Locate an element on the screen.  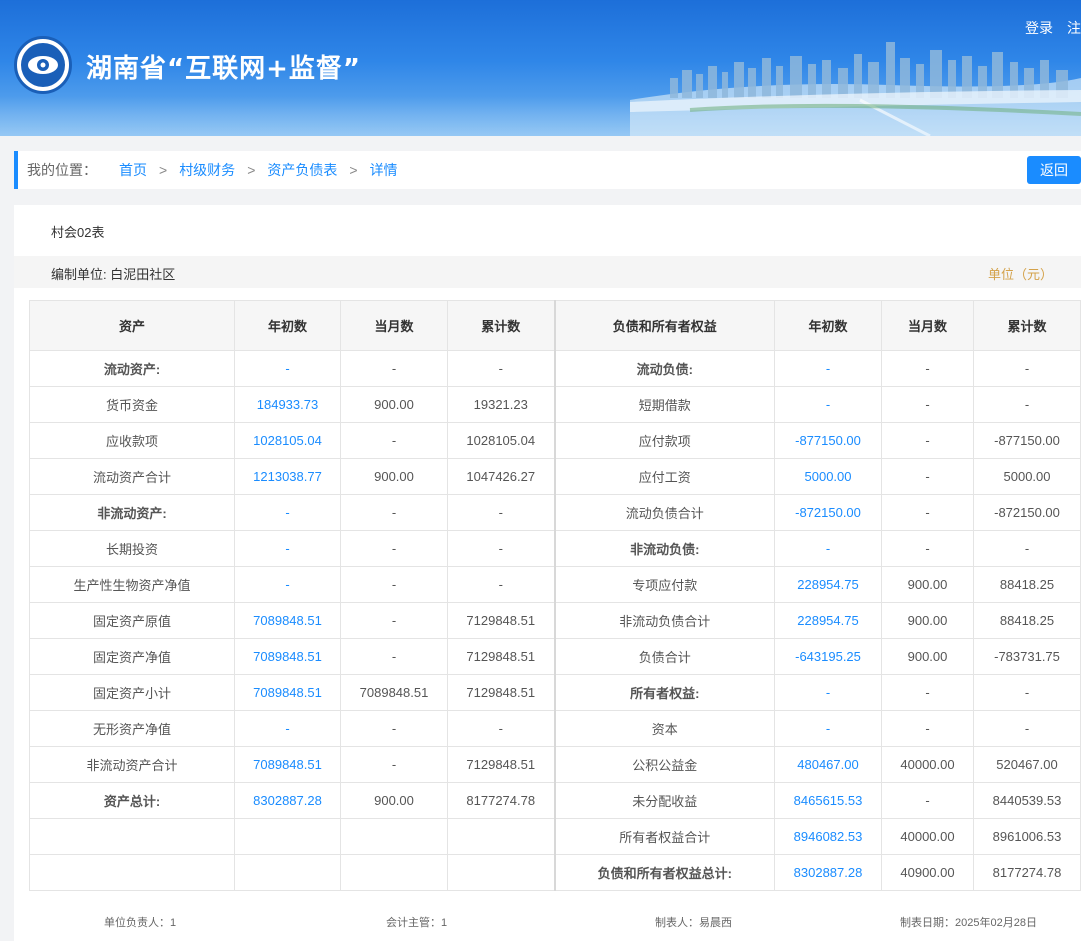
preparer: 制表人：易晨西 is located at coordinates (693, 923).